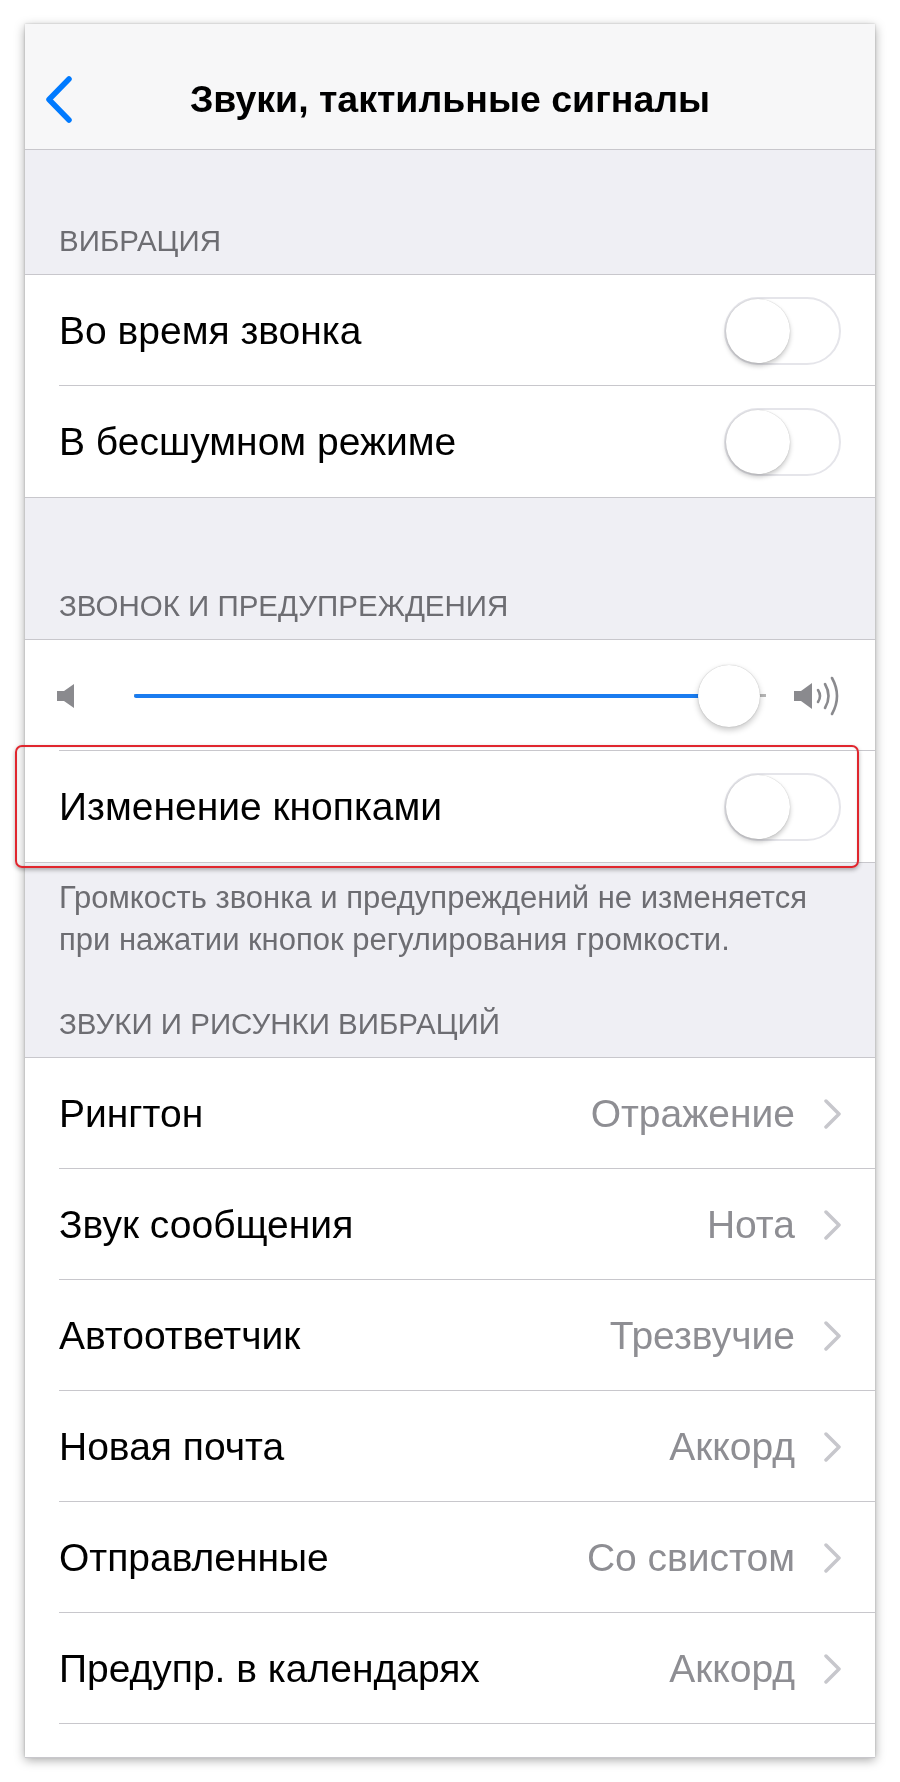  What do you see at coordinates (140, 241) in the screenshot?
I see `section-header: ВИБРАЦИЯ` at bounding box center [140, 241].